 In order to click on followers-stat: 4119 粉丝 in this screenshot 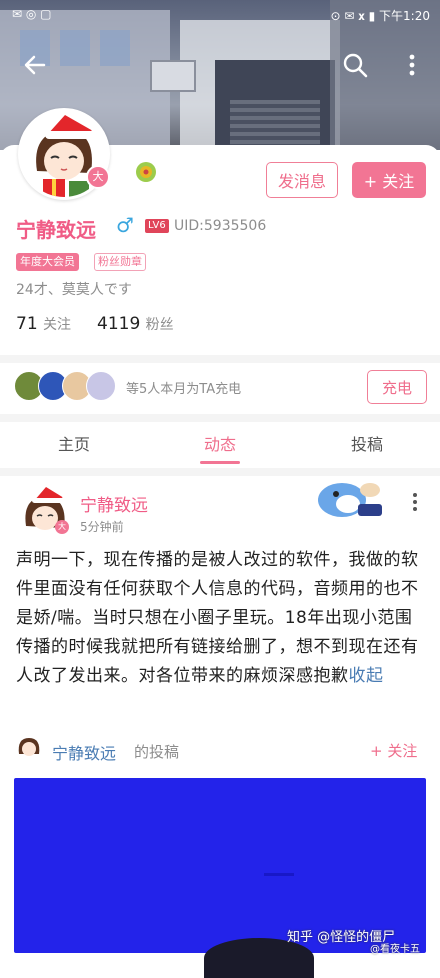, I will do `click(135, 324)`.